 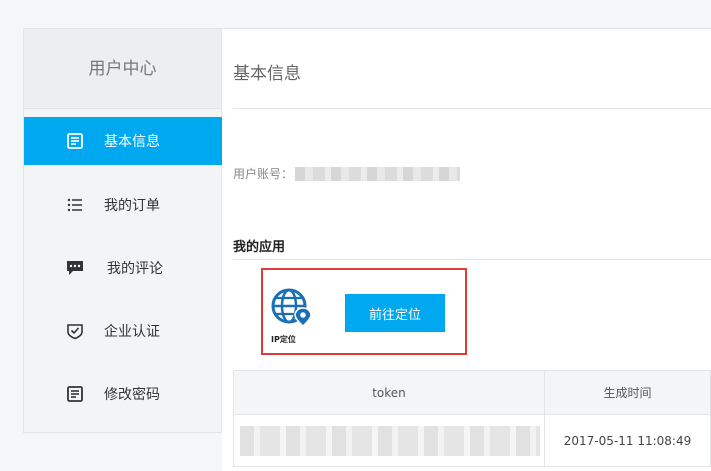 What do you see at coordinates (472, 259) in the screenshot?
I see `apps-divider` at bounding box center [472, 259].